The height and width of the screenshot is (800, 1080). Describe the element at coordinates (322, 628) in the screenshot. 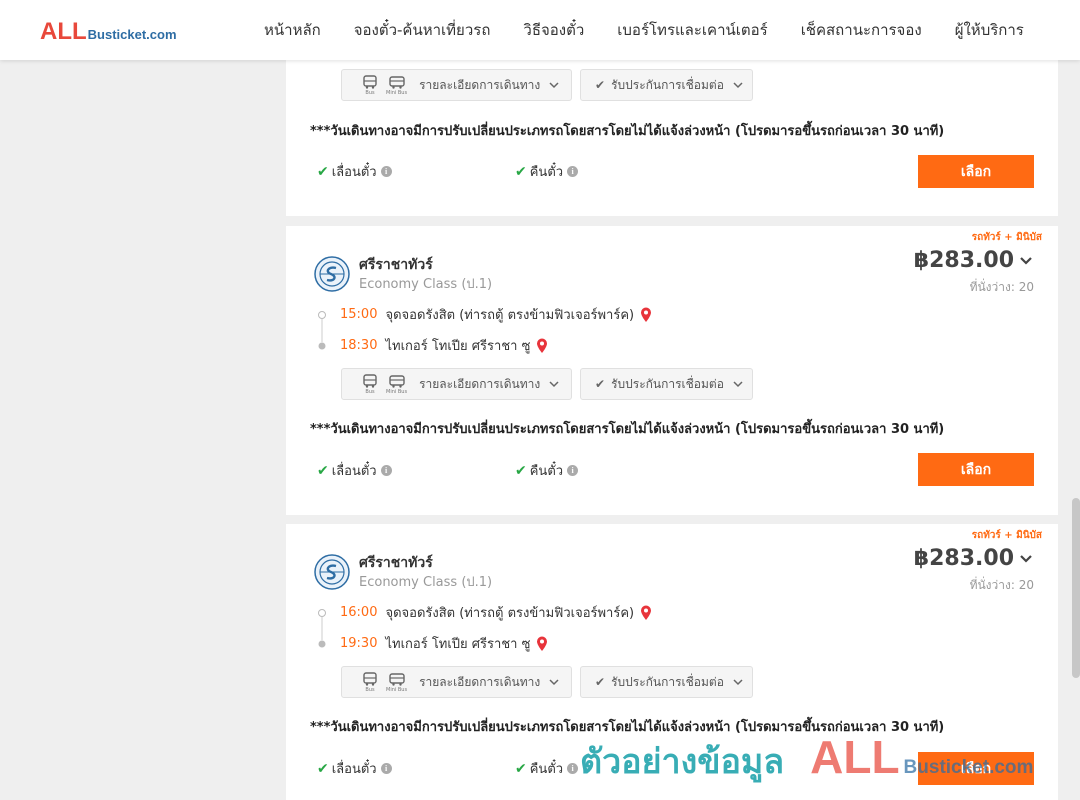

I see `route-timeline` at that location.